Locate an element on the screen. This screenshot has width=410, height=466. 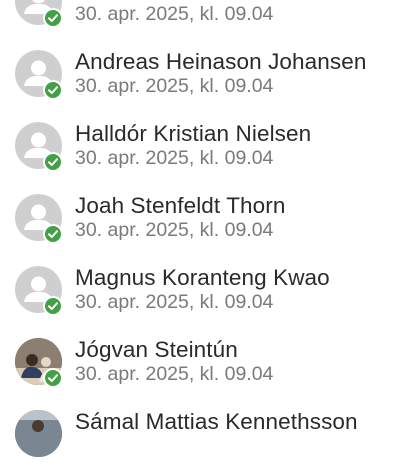
contact-name: Sámal Mattias Kennethsson is located at coordinates (216, 421).